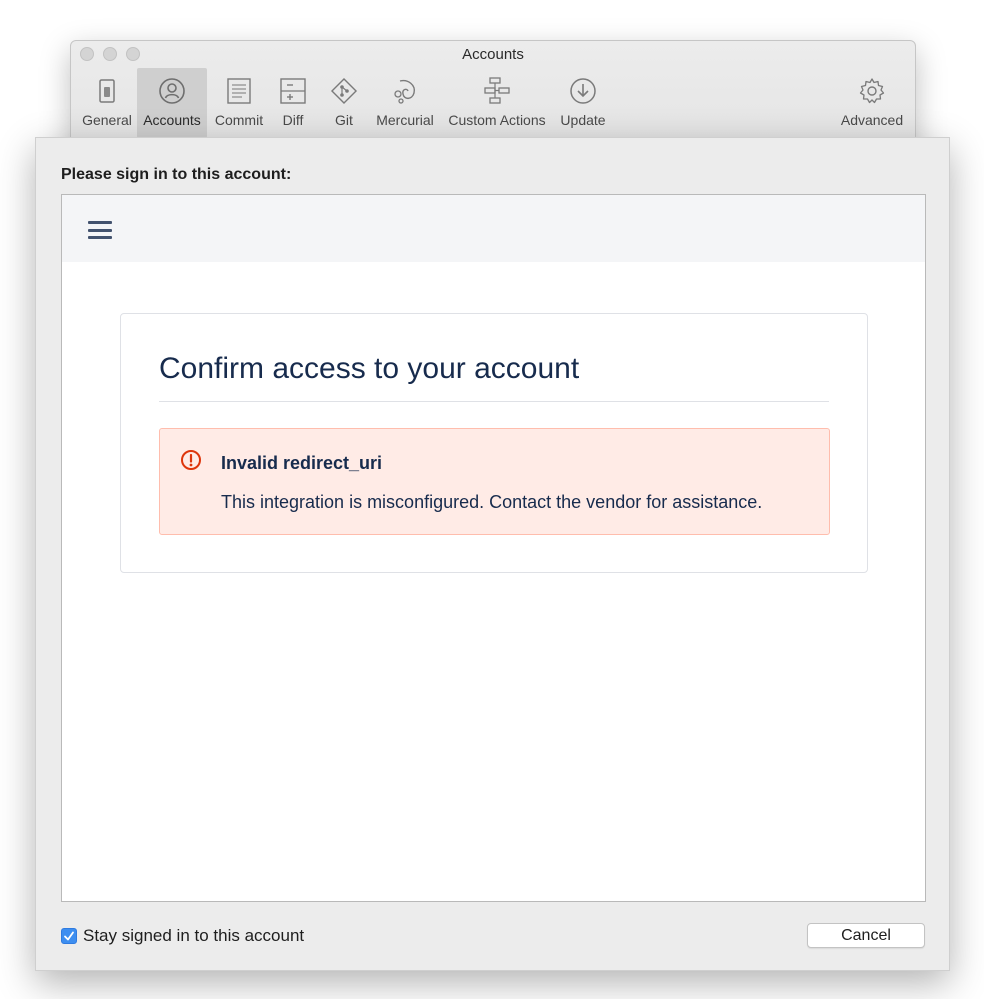  I want to click on cancel-button: Cancel, so click(866, 935).